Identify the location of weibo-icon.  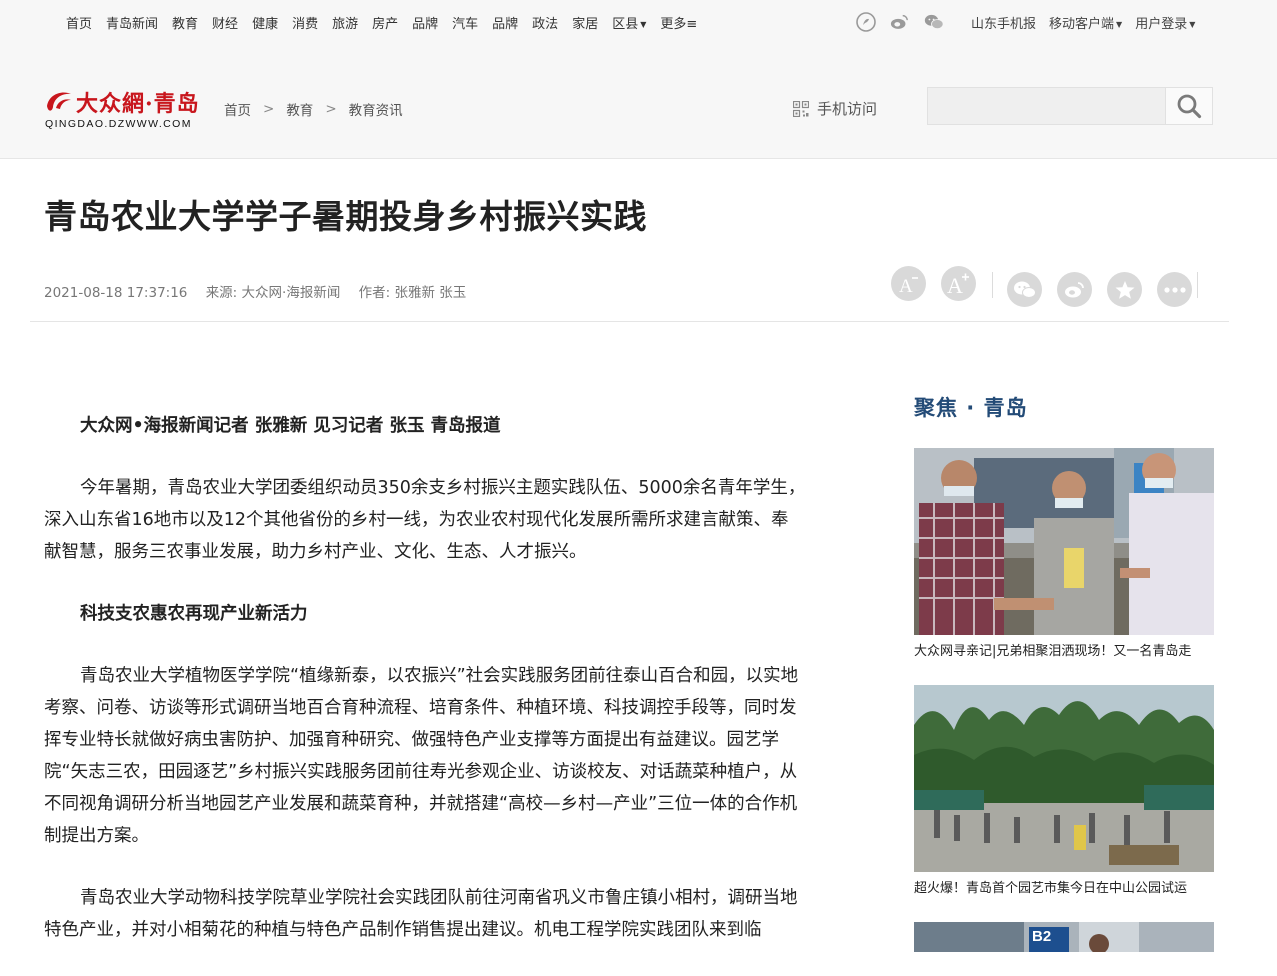
(900, 22).